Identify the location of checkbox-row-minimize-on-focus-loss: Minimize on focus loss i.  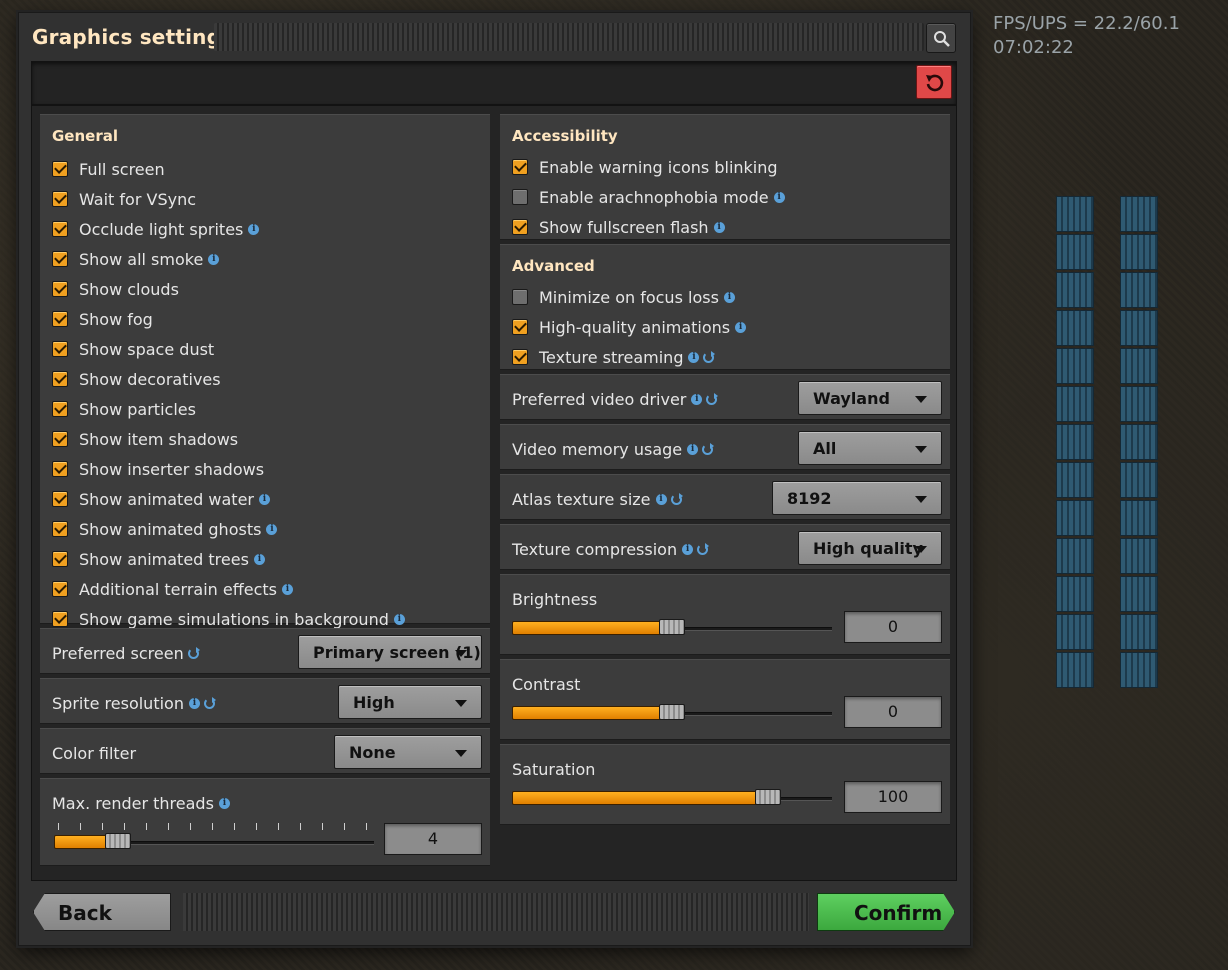
(623, 297).